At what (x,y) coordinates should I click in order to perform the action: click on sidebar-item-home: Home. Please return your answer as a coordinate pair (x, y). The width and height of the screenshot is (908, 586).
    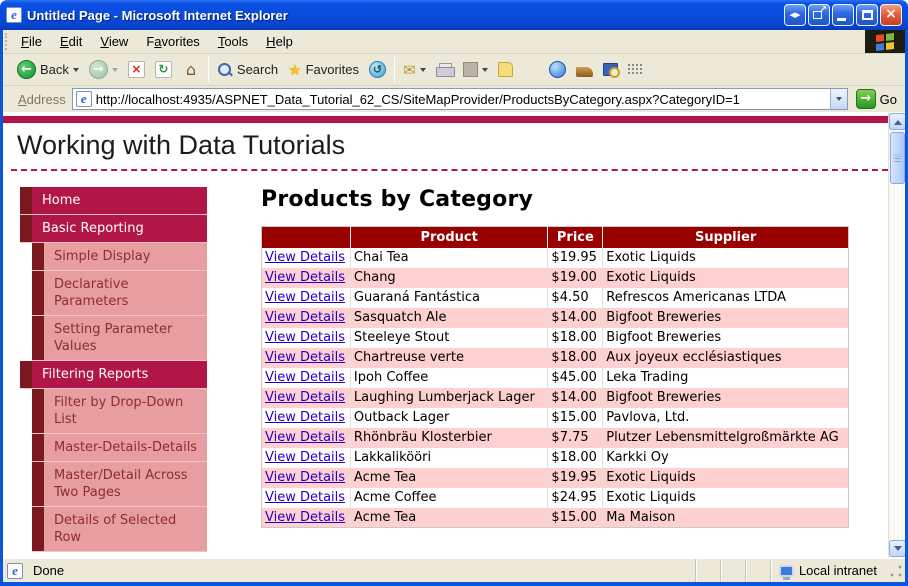
    Looking at the image, I should click on (113, 201).